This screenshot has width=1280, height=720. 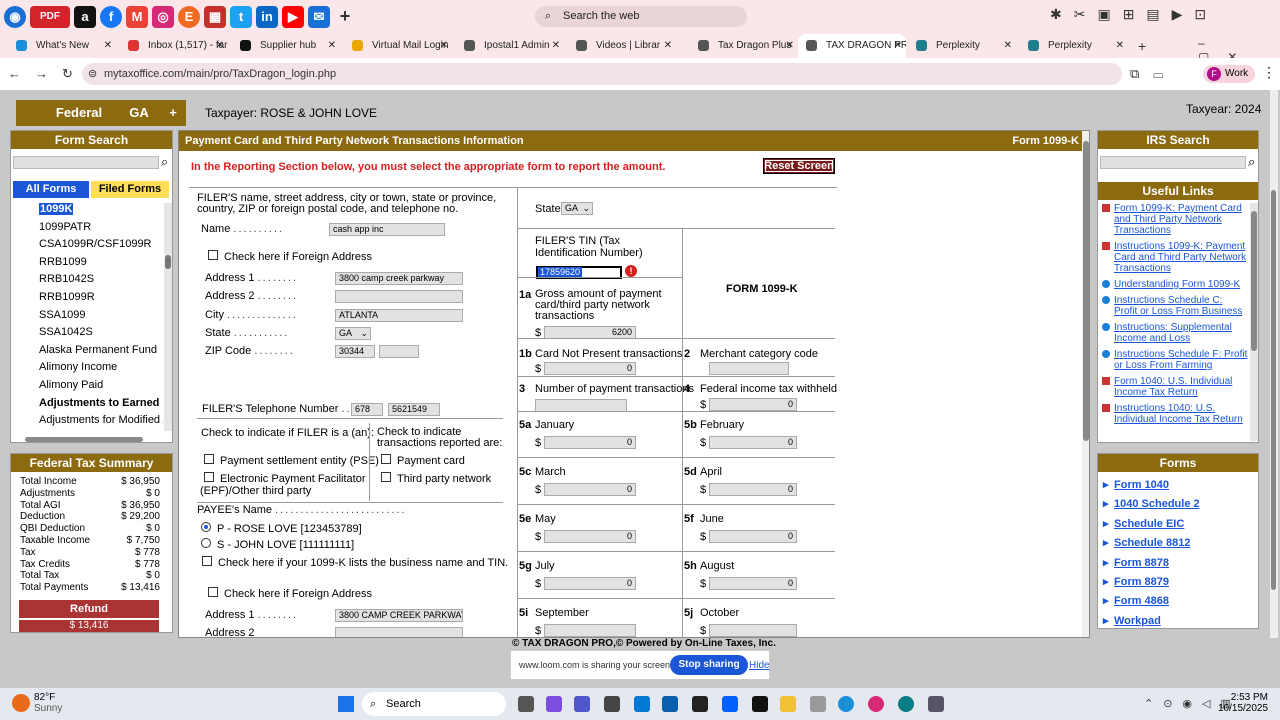 What do you see at coordinates (642, 704) in the screenshot?
I see `outlook-icon` at bounding box center [642, 704].